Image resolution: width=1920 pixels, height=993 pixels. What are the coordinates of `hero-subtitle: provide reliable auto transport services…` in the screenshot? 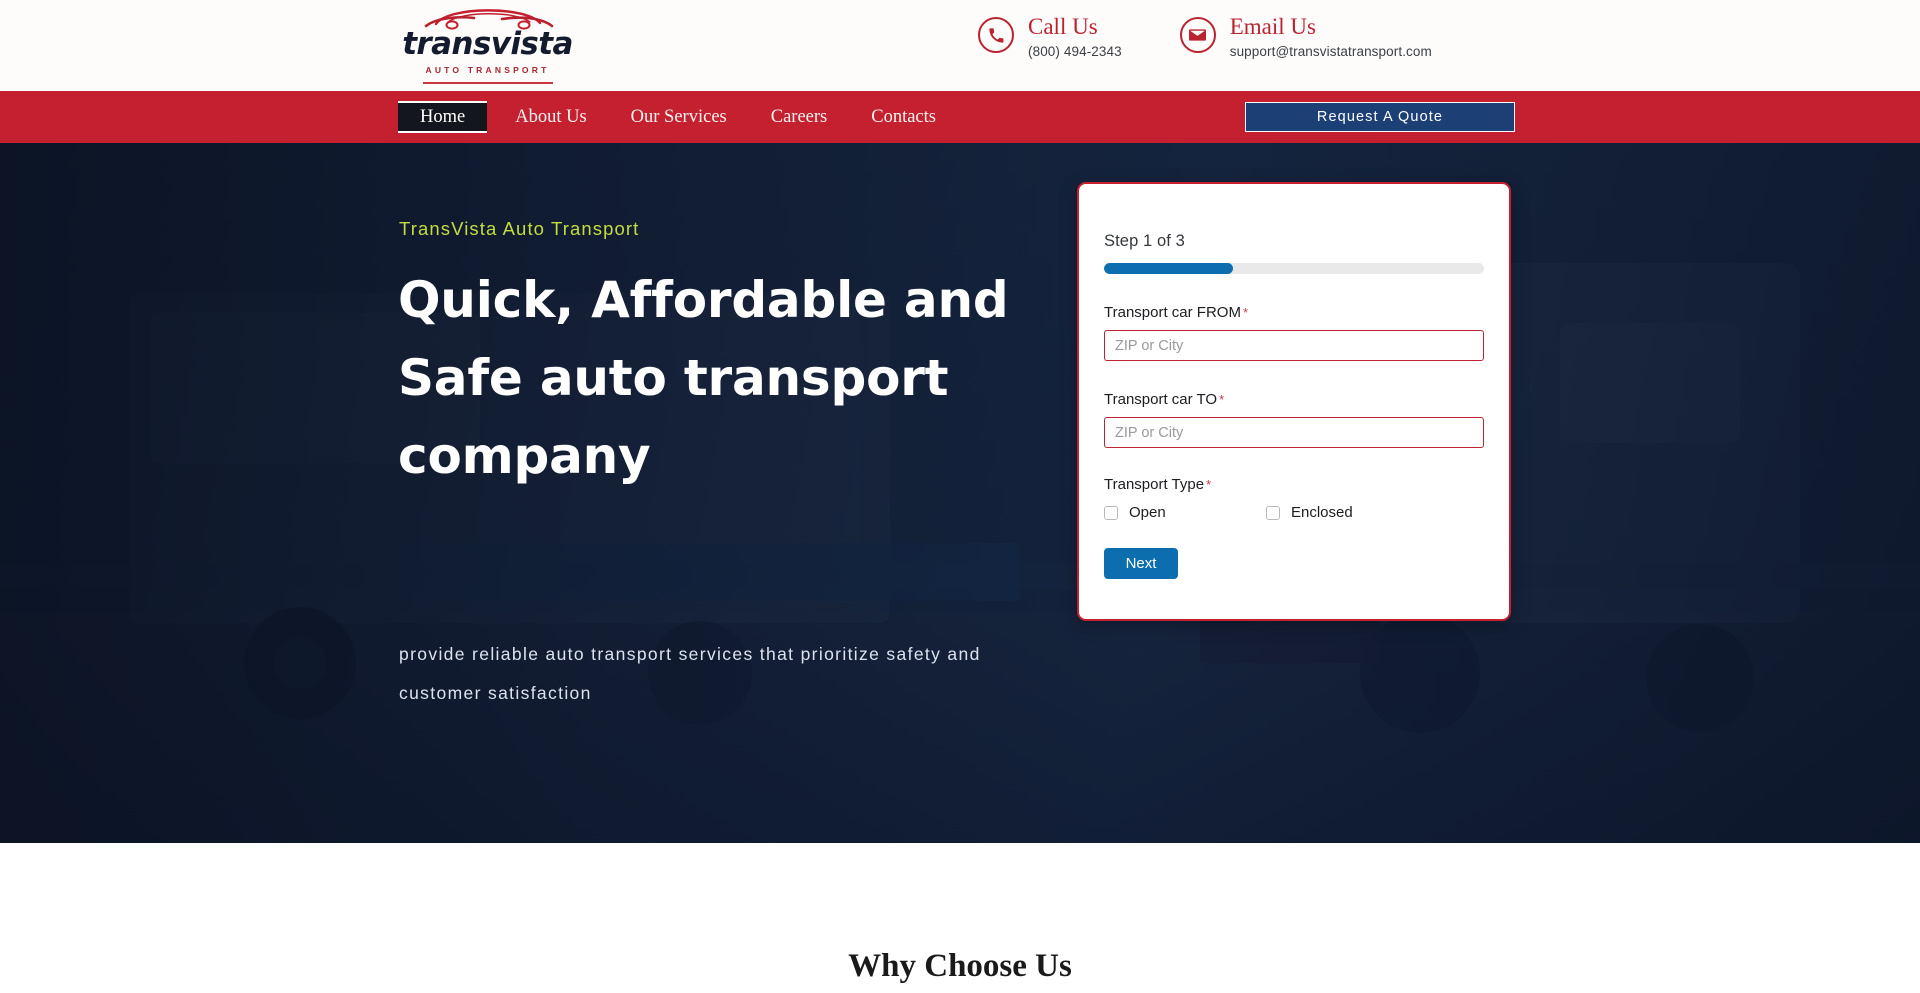 It's located at (690, 673).